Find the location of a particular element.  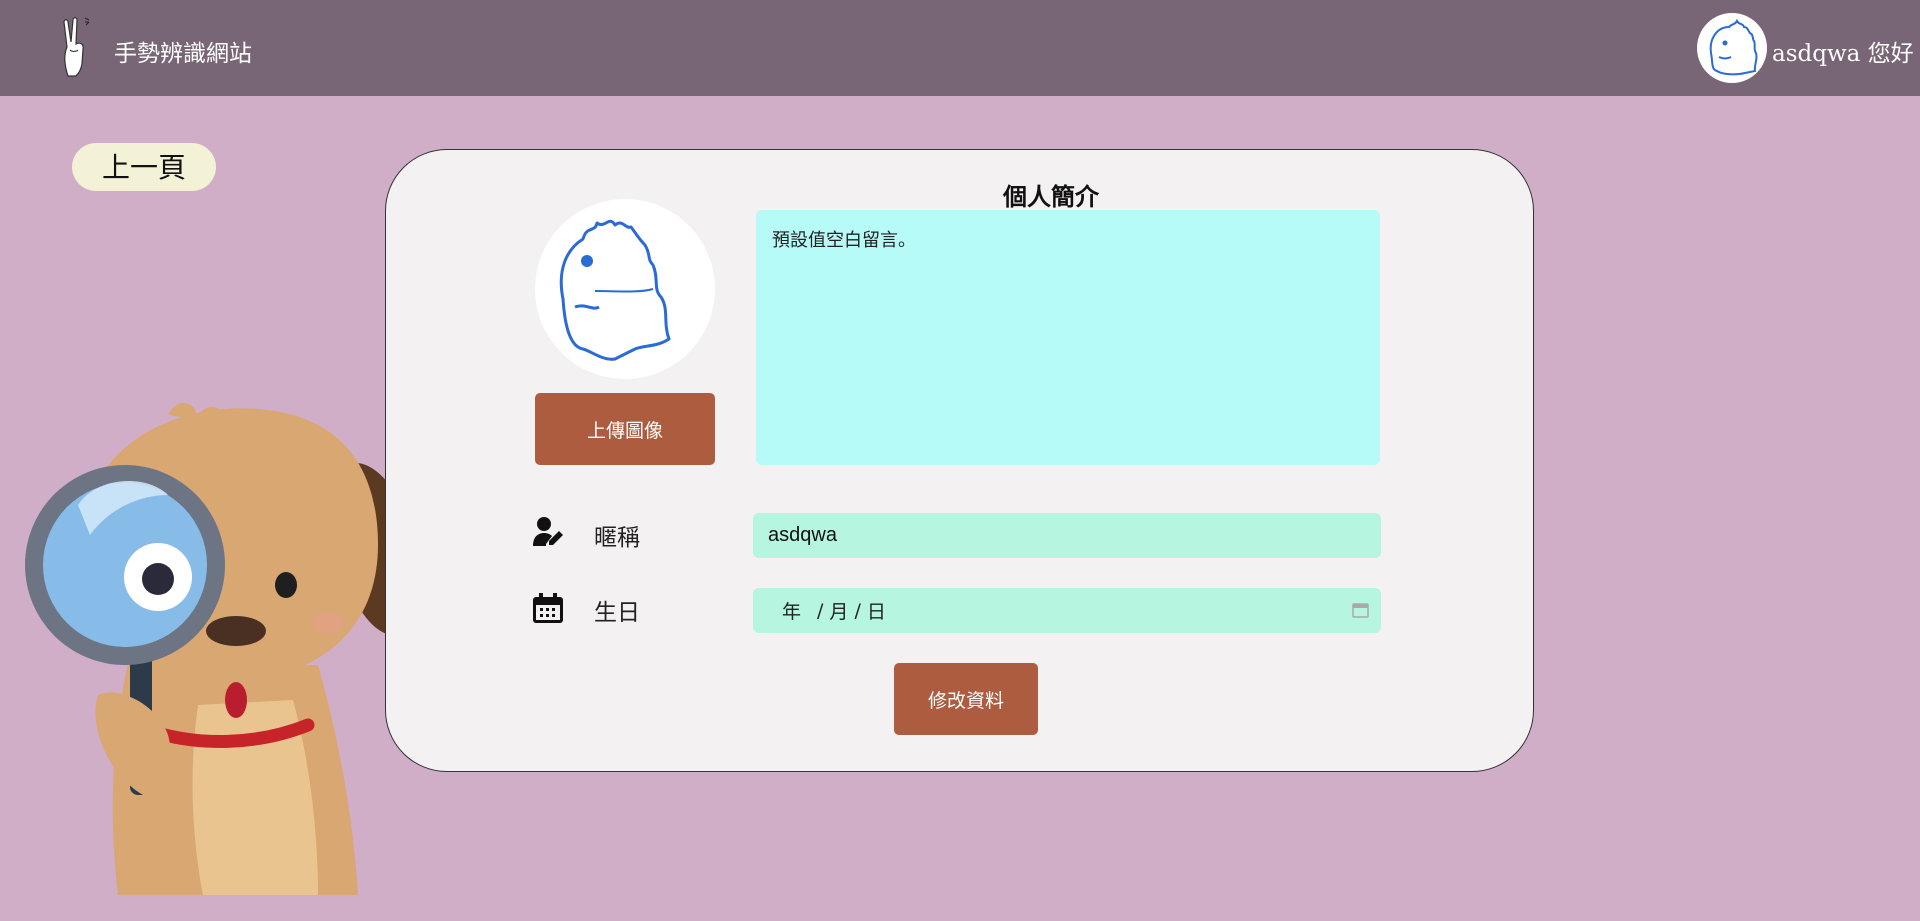

site-title: 手勢辨識網站 is located at coordinates (183, 51).